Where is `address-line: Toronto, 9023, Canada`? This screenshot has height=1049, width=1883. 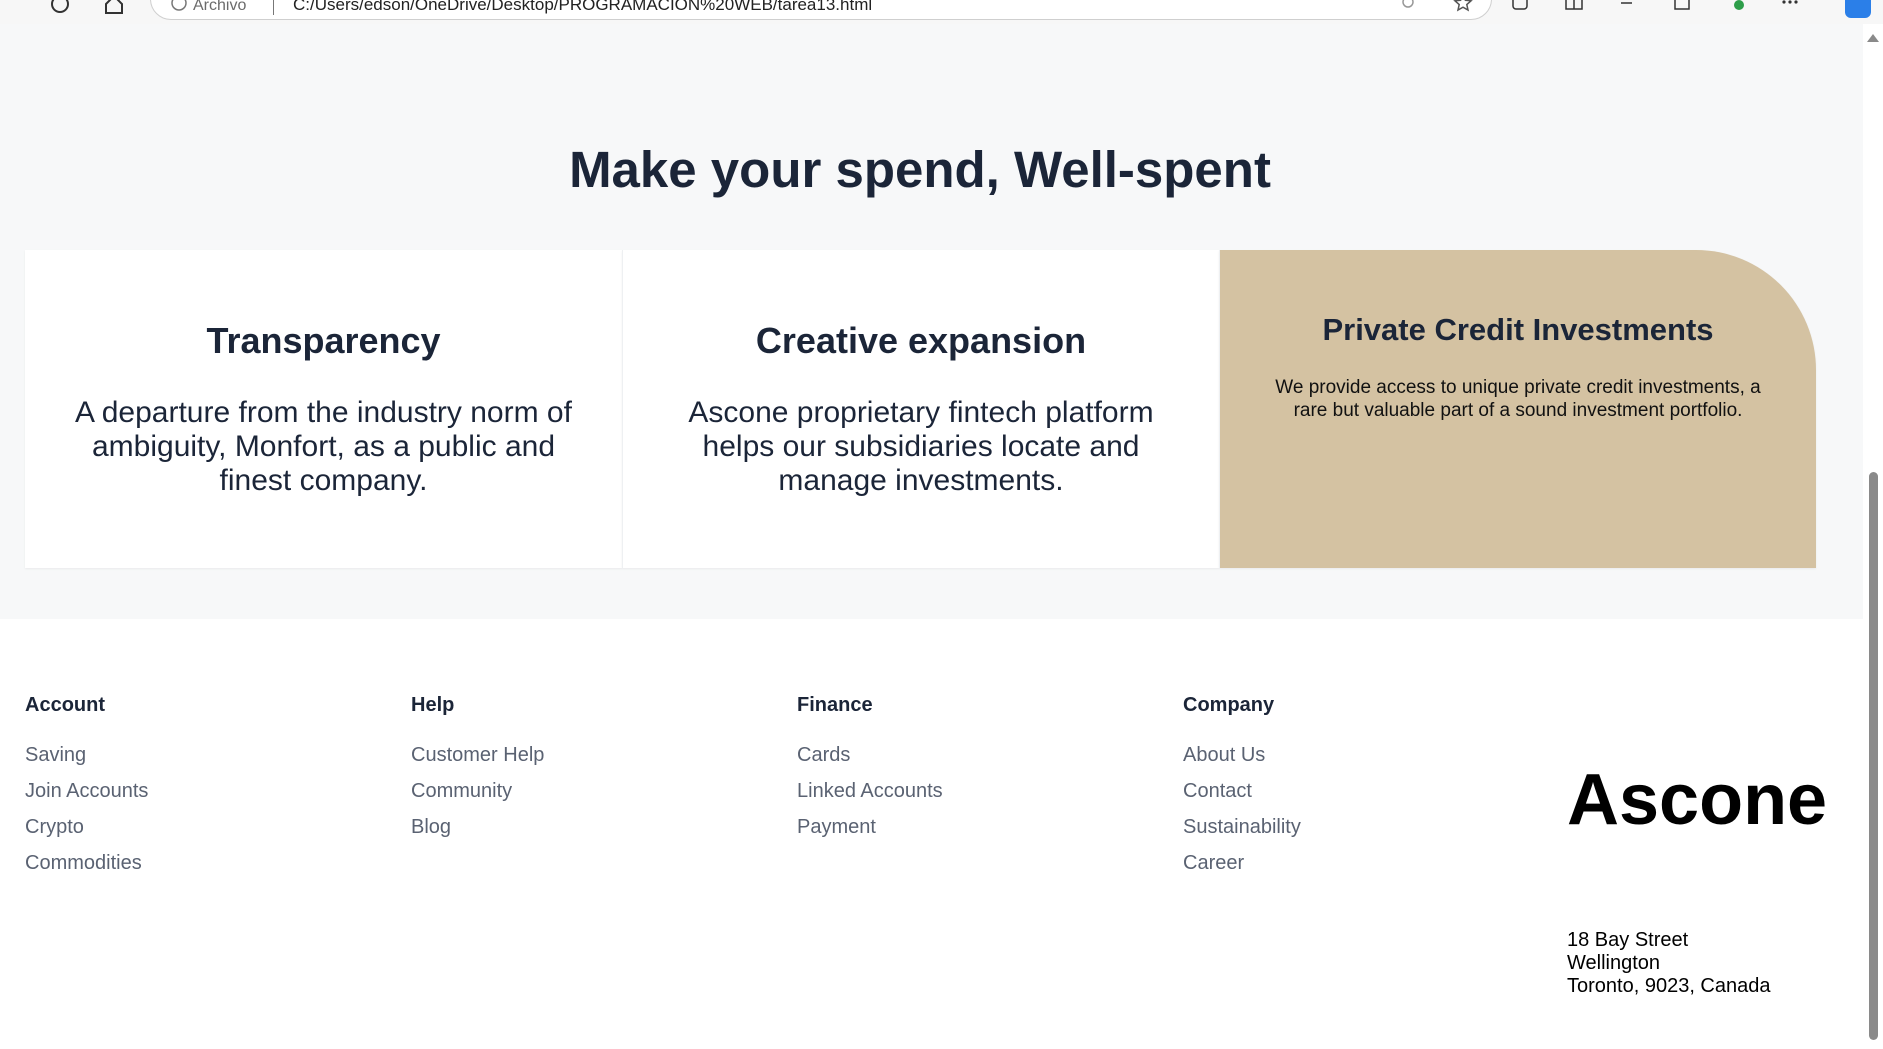
address-line: Toronto, 9023, Canada is located at coordinates (1669, 986).